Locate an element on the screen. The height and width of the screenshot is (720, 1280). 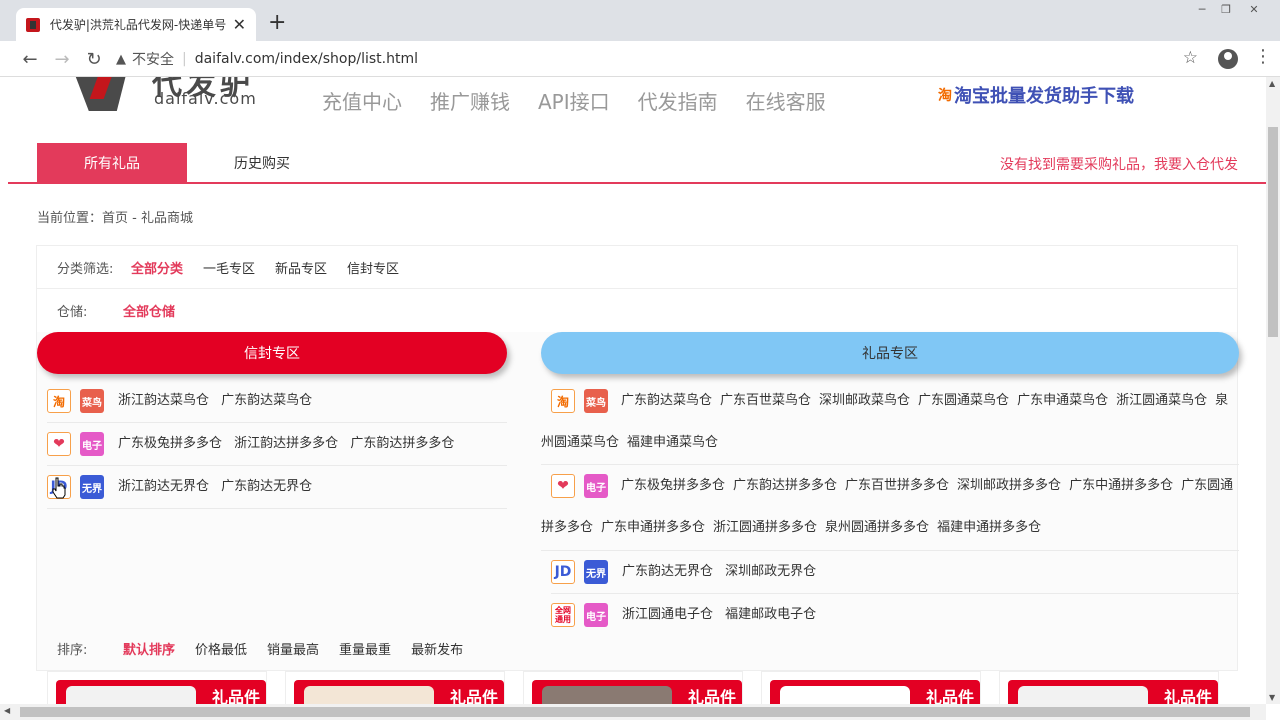
scroll-down-icon: ▼ is located at coordinates (1272, 697).